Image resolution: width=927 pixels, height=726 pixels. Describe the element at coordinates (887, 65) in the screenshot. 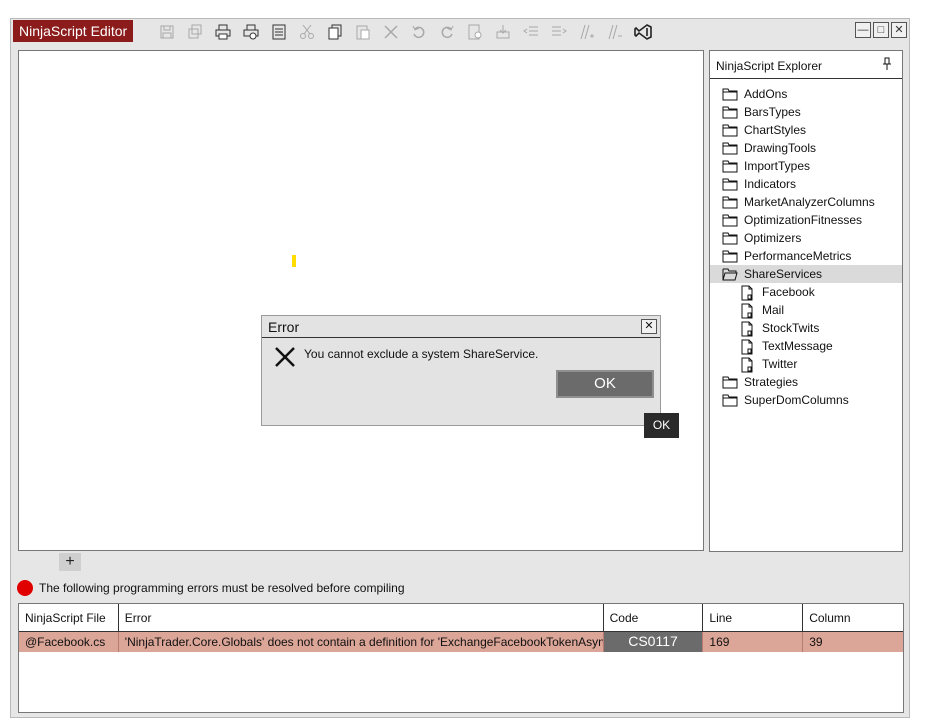

I see `pin-icon` at that location.